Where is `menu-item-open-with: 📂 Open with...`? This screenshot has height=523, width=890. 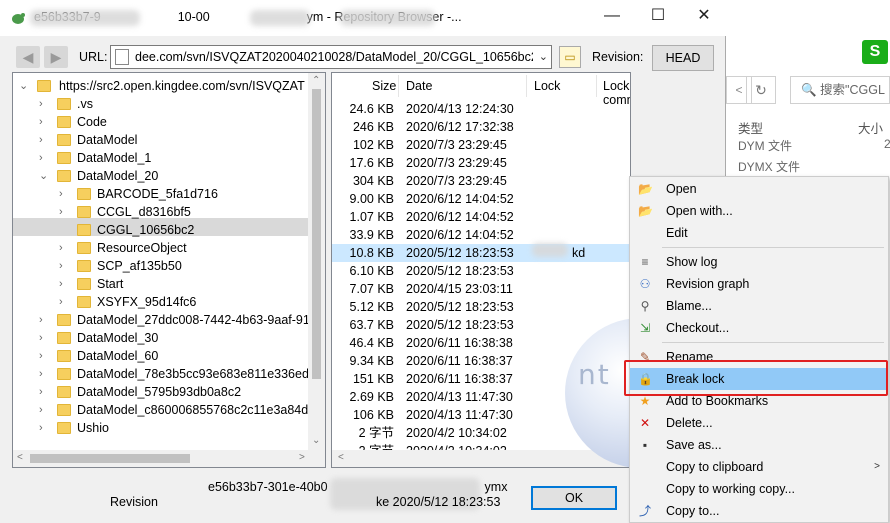 menu-item-open-with: 📂 Open with... is located at coordinates (759, 211).